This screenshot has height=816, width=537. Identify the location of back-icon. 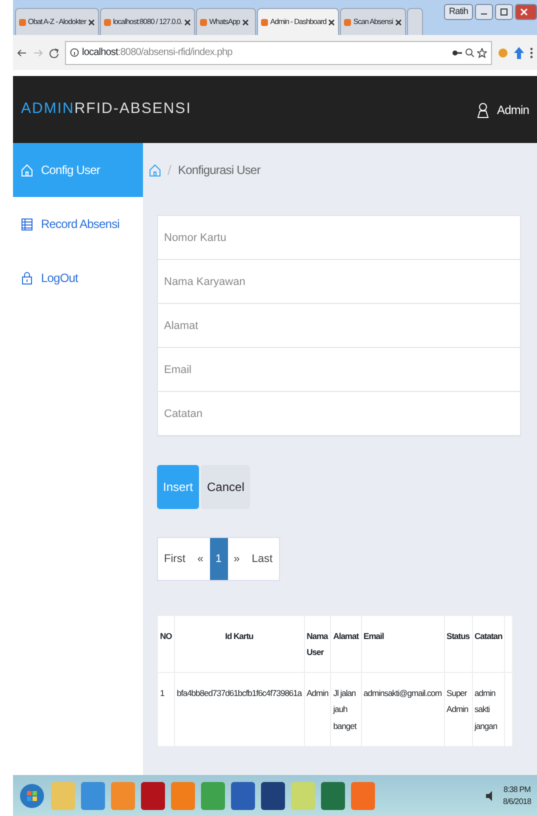
(22, 53).